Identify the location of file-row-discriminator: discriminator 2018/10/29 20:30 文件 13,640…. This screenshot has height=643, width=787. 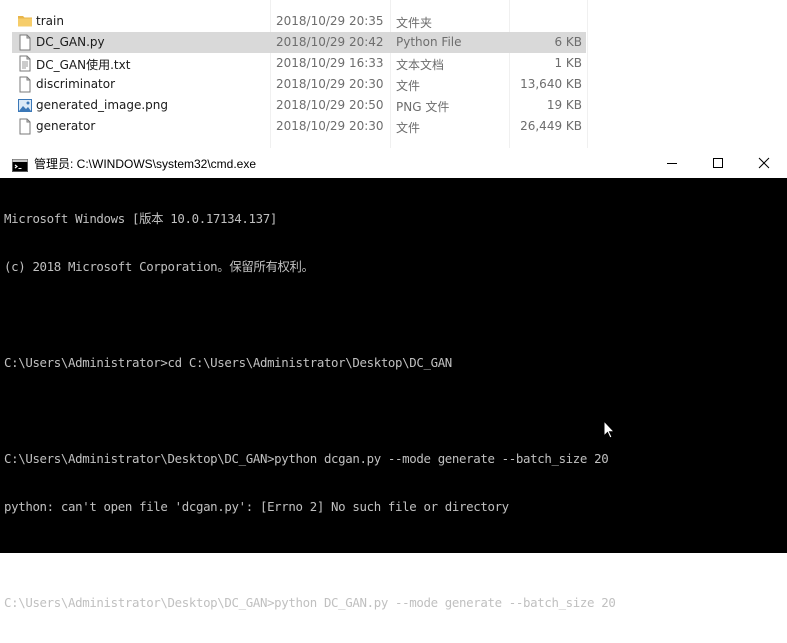
(299, 84).